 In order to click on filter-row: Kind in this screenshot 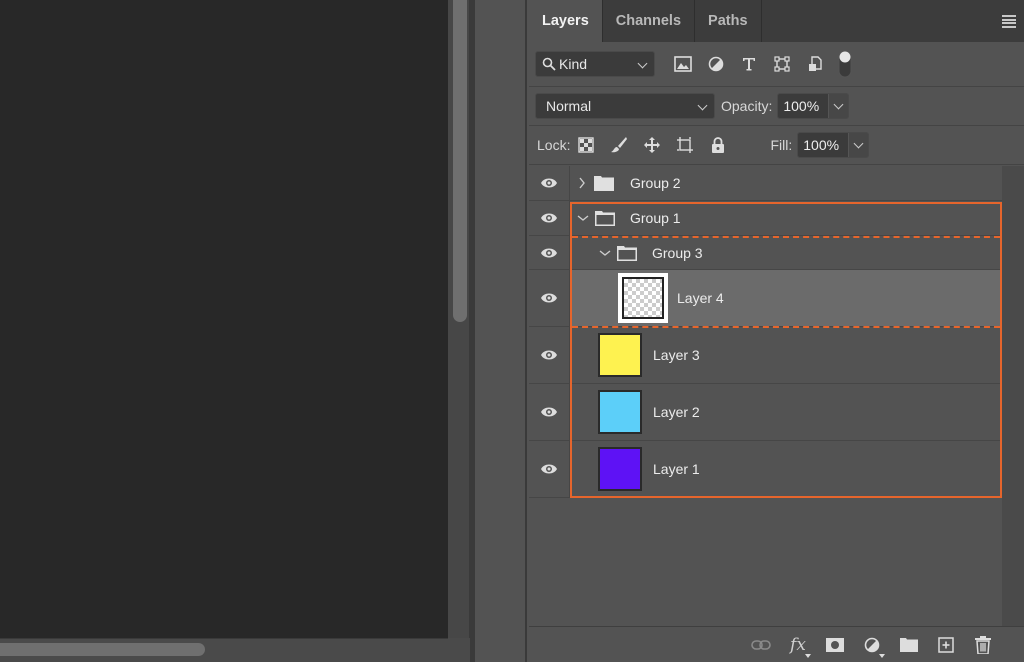, I will do `click(776, 64)`.